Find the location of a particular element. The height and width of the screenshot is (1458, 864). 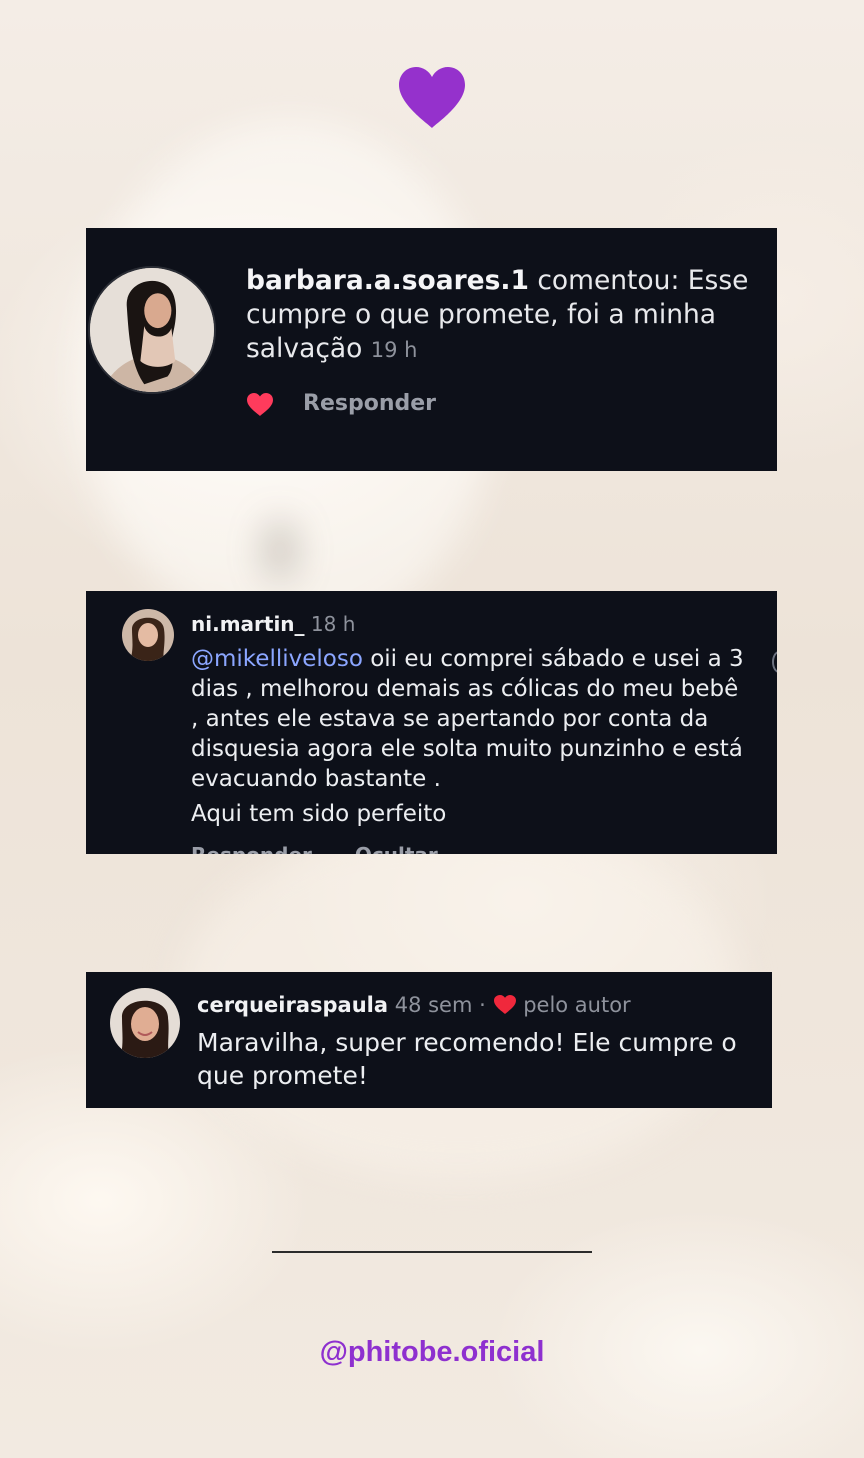

hide-button: Ocultar is located at coordinates (396, 848).